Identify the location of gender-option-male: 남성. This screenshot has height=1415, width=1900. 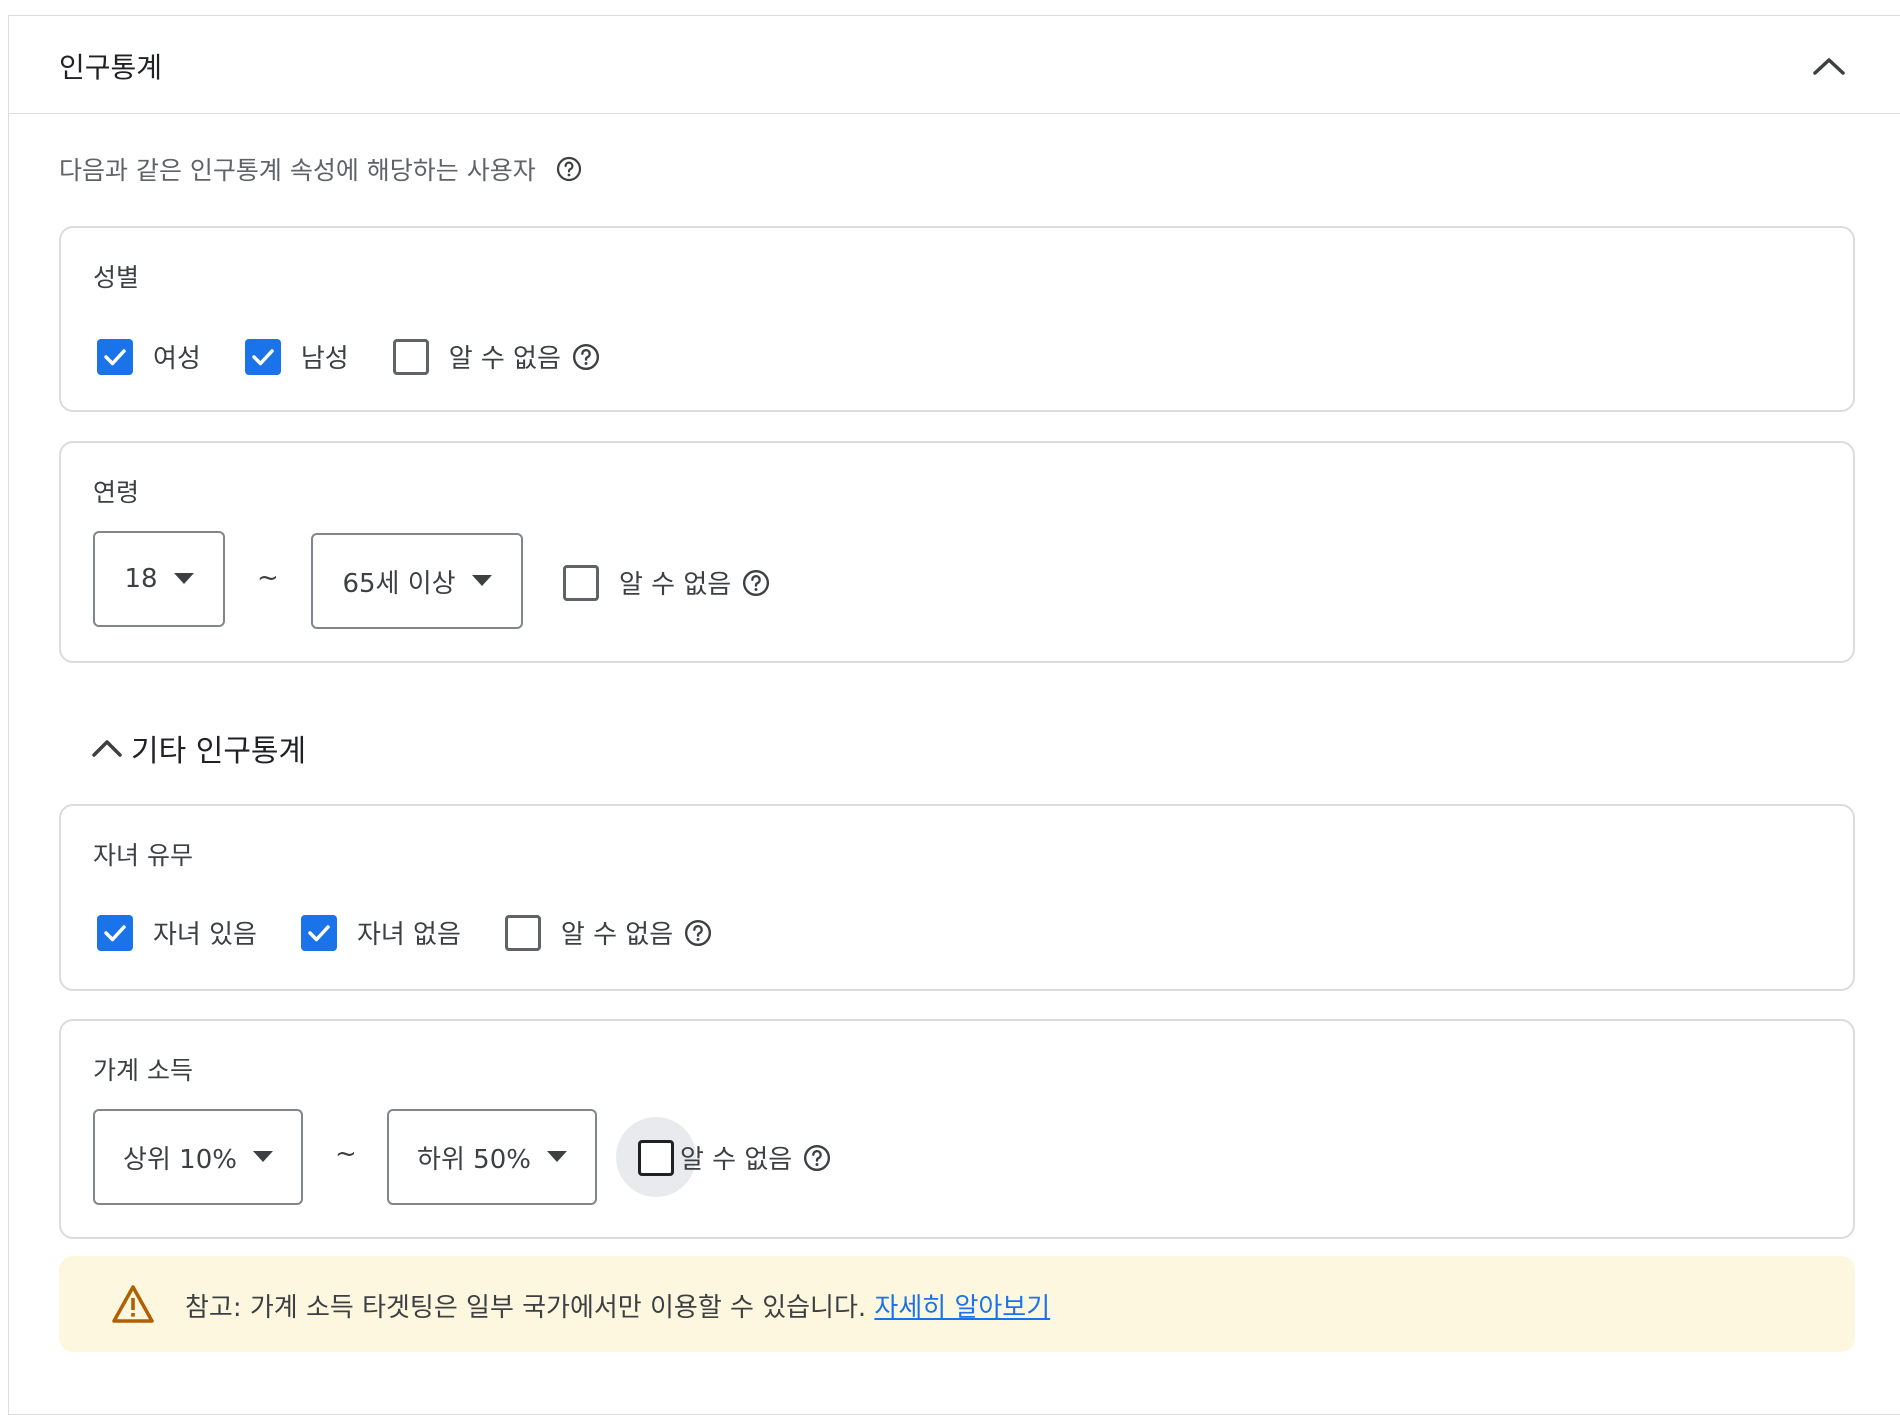
(296, 356).